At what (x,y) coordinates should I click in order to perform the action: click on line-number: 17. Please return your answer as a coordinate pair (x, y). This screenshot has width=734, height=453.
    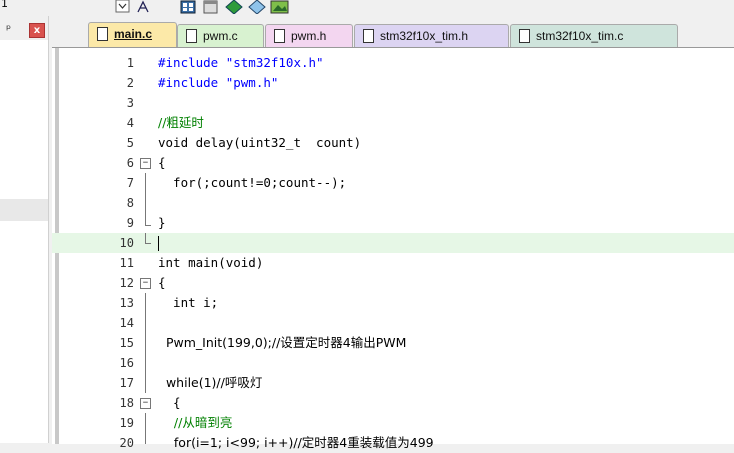
    Looking at the image, I should click on (126, 383).